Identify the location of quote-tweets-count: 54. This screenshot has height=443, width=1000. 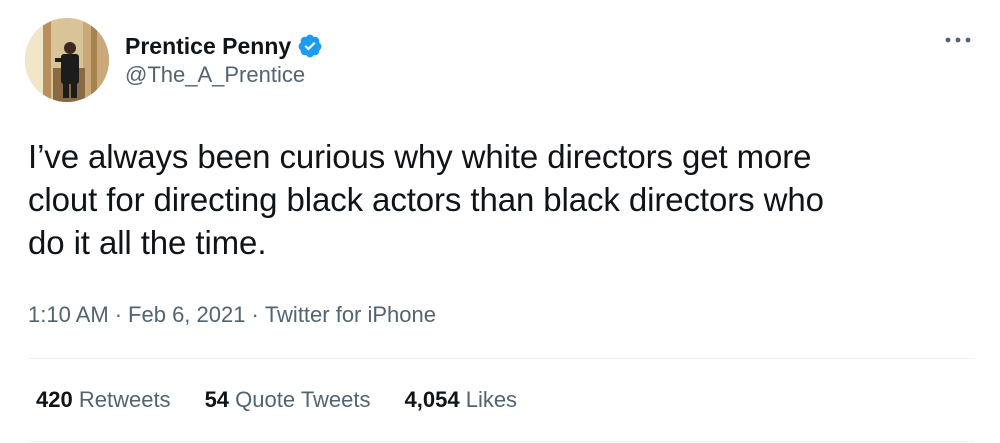
(217, 399).